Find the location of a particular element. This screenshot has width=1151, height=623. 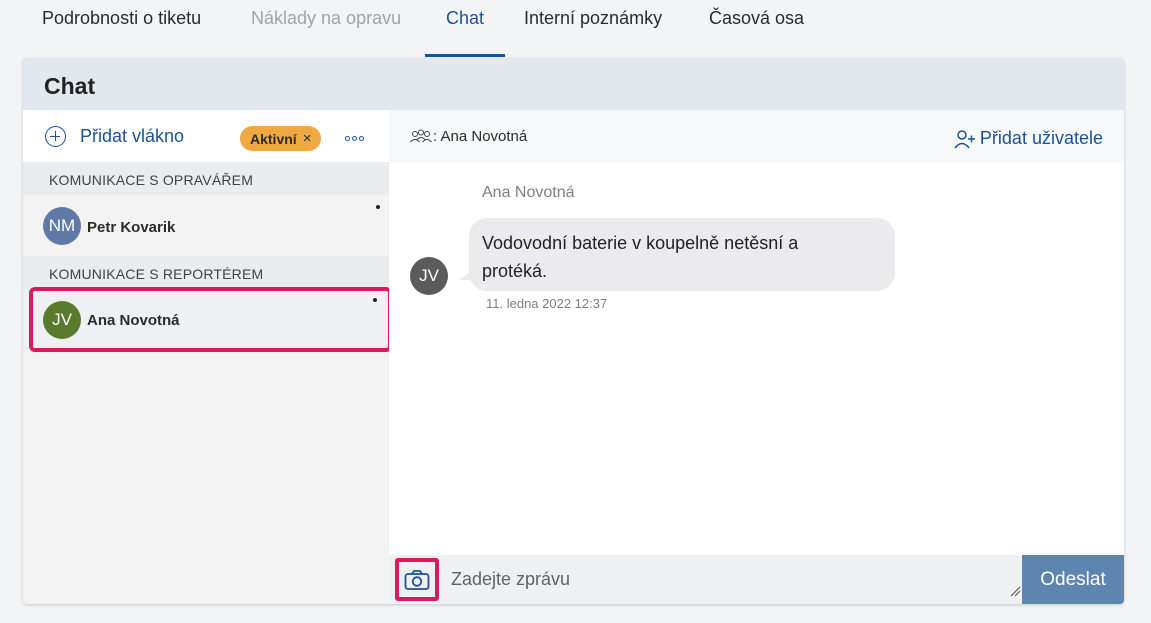

active-filter-chip: Aktivní × is located at coordinates (281, 138).